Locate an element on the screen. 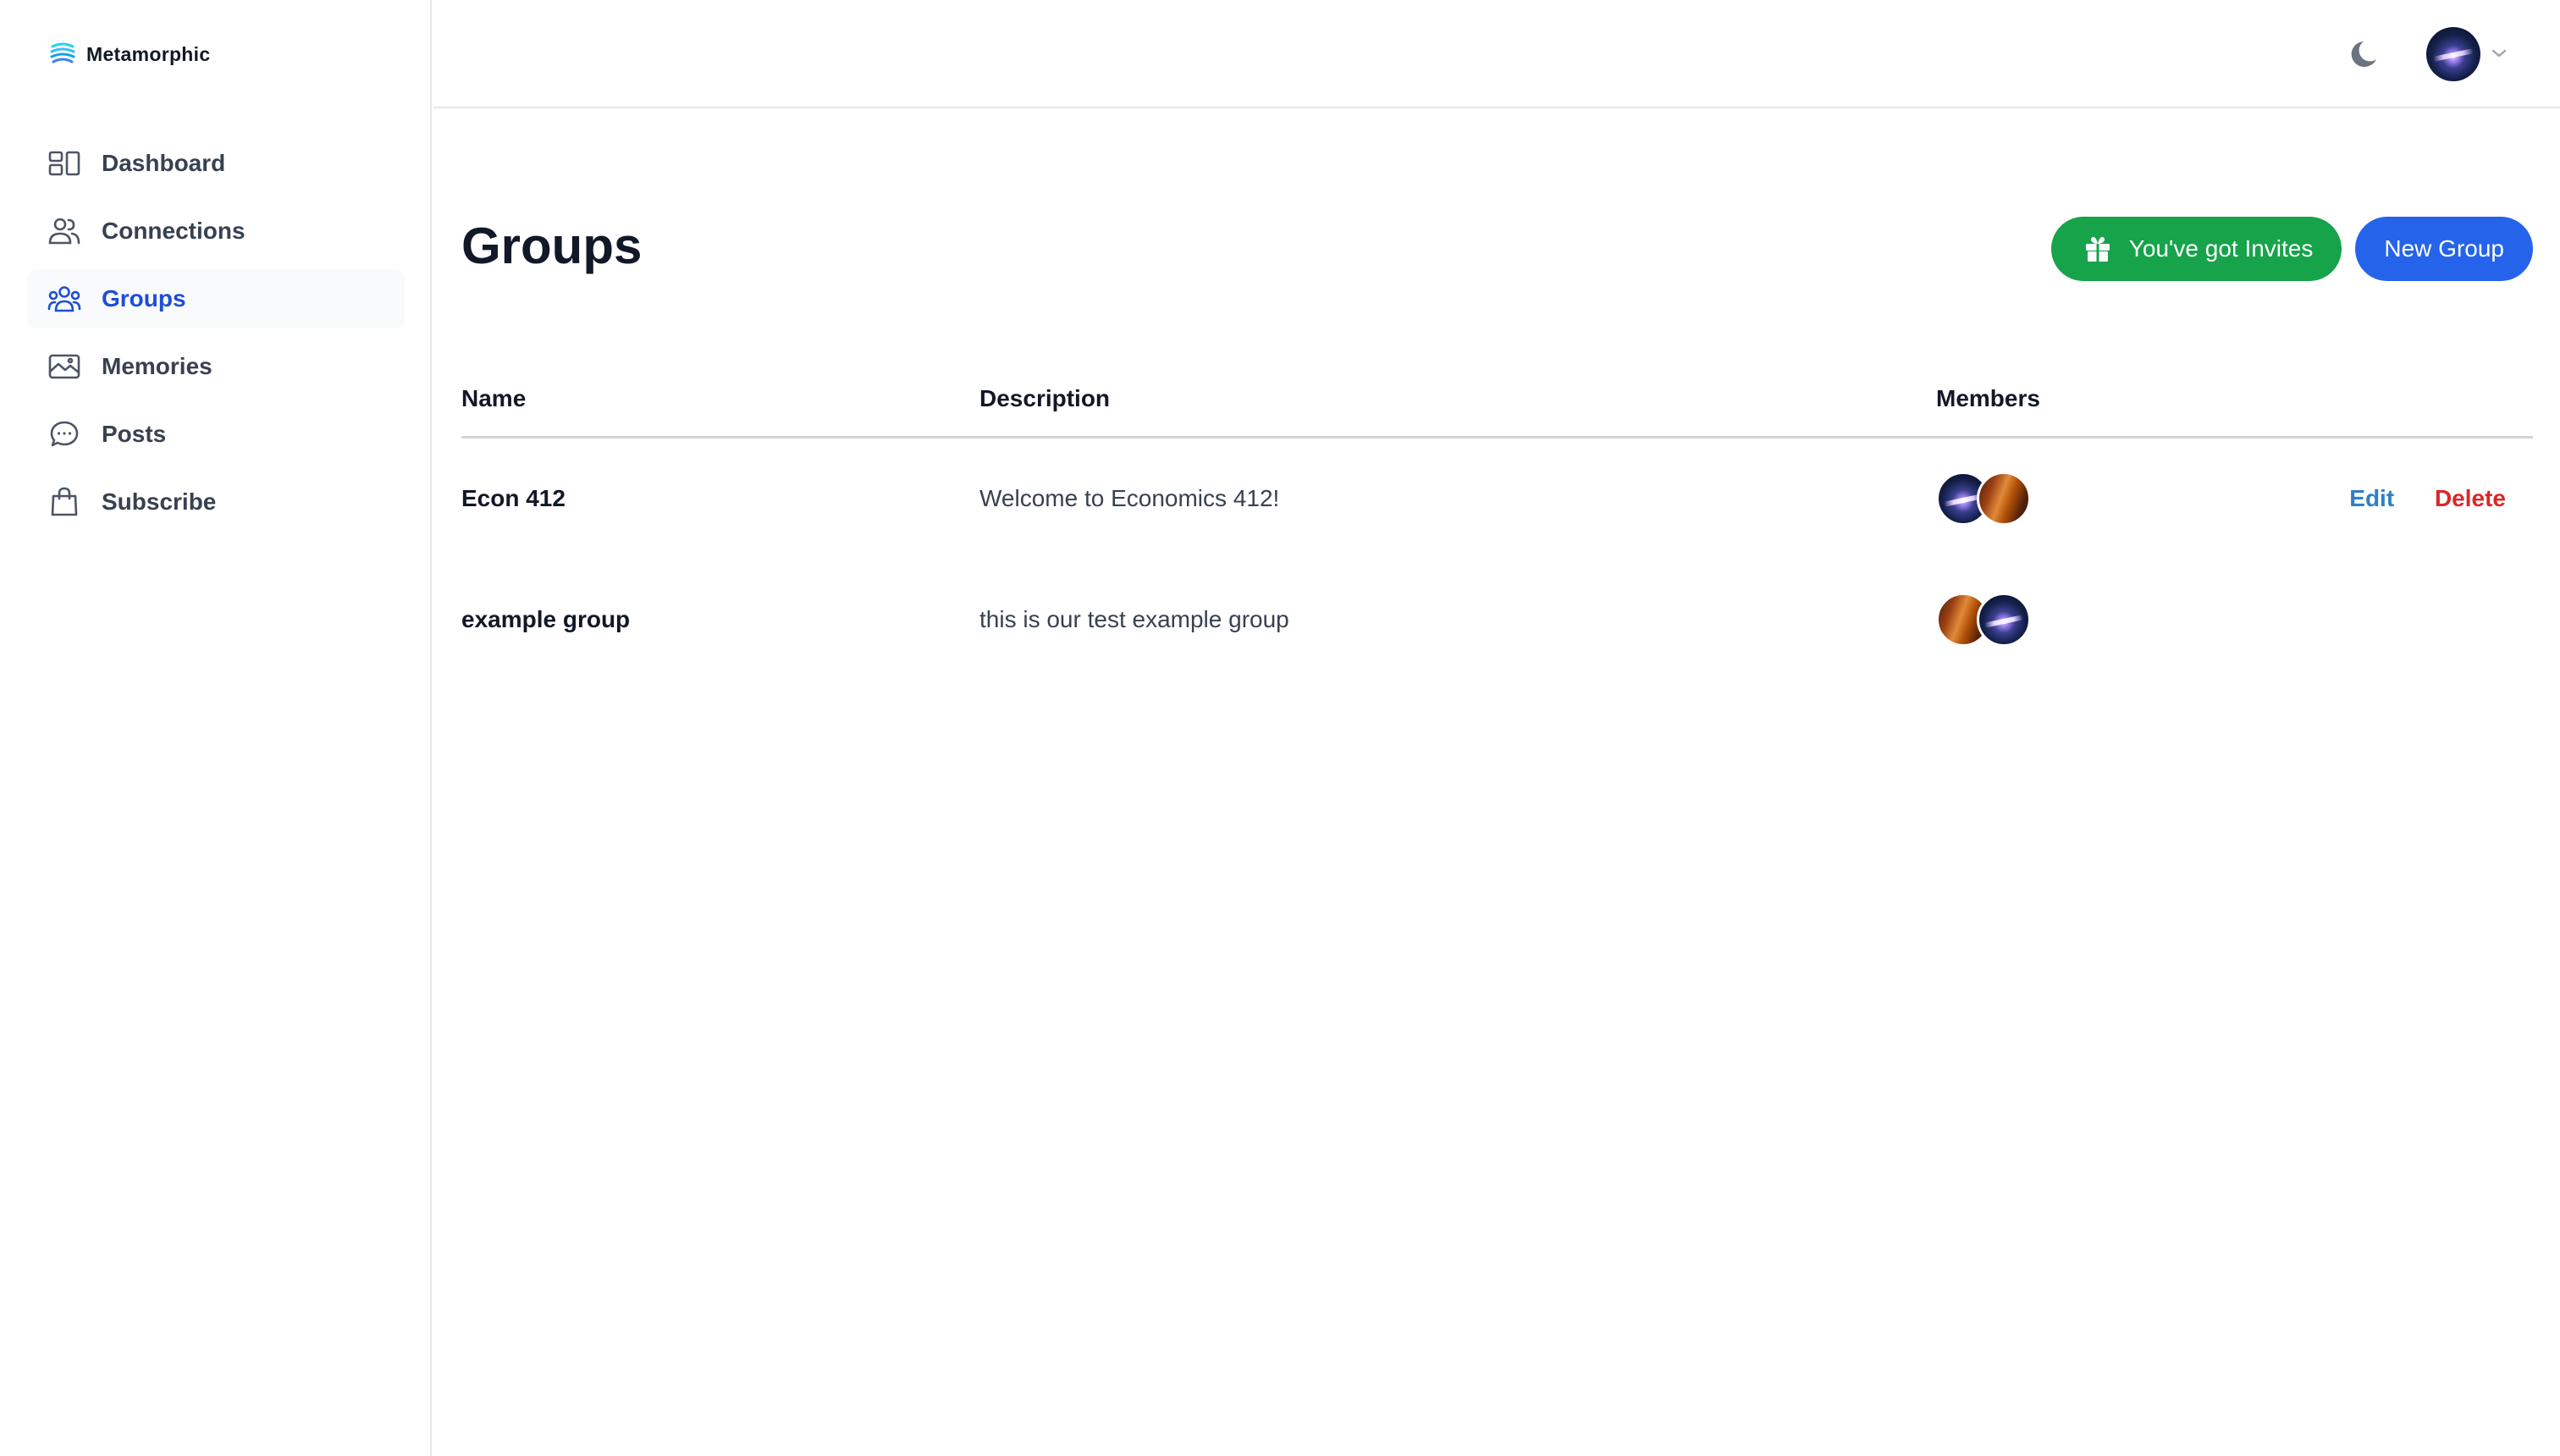  column-header-description: Description is located at coordinates (1457, 400).